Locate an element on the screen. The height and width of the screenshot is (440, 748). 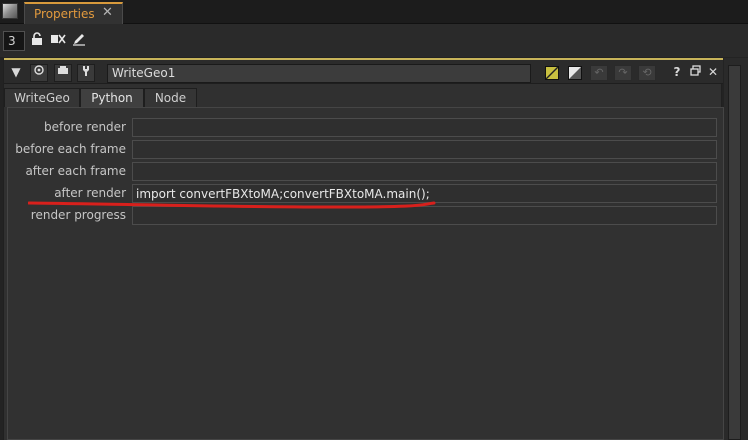
node-name-input: WriteGeo1 is located at coordinates (319, 73).